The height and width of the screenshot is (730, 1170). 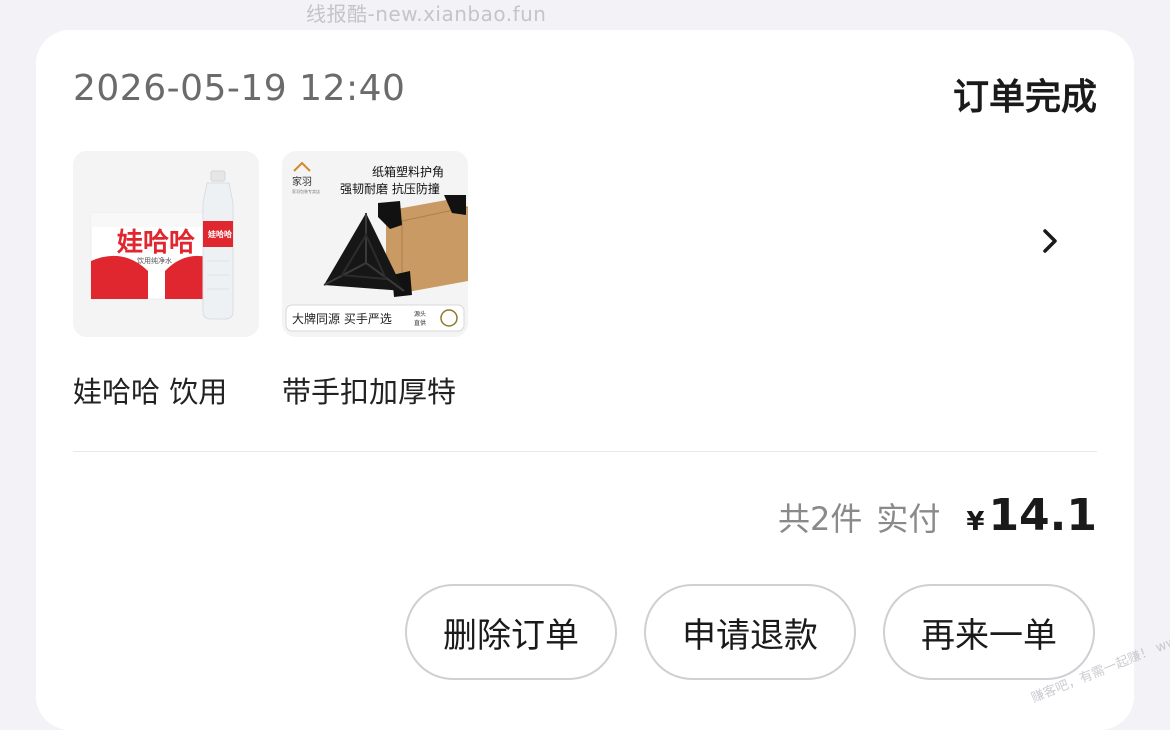 What do you see at coordinates (219, 234) in the screenshot?
I see `svg-text: 娃哈哈` at bounding box center [219, 234].